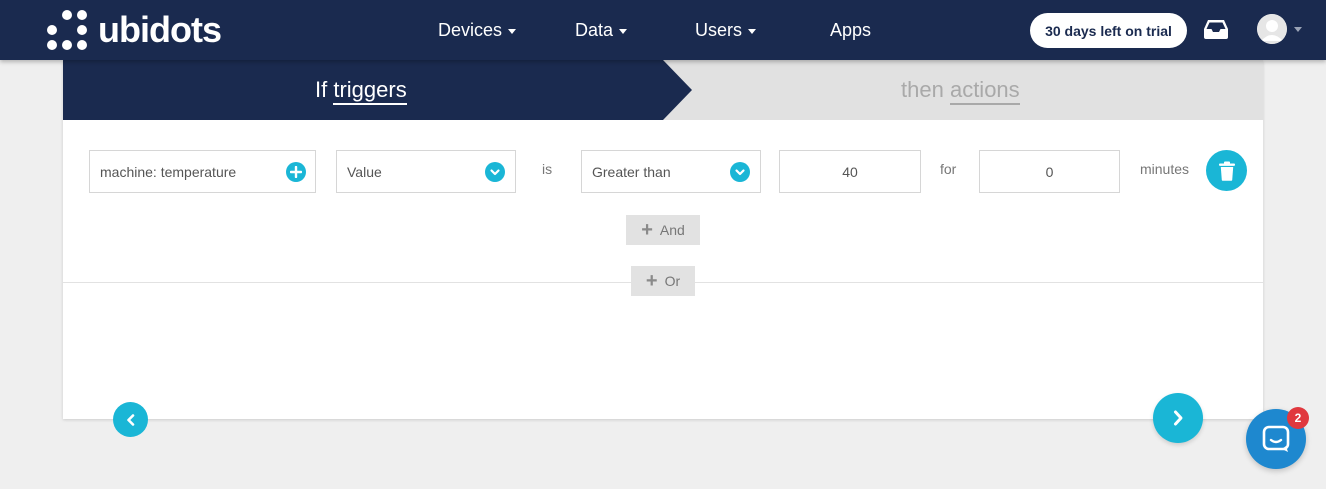  I want to click on step-if-word: If, so click(321, 89).